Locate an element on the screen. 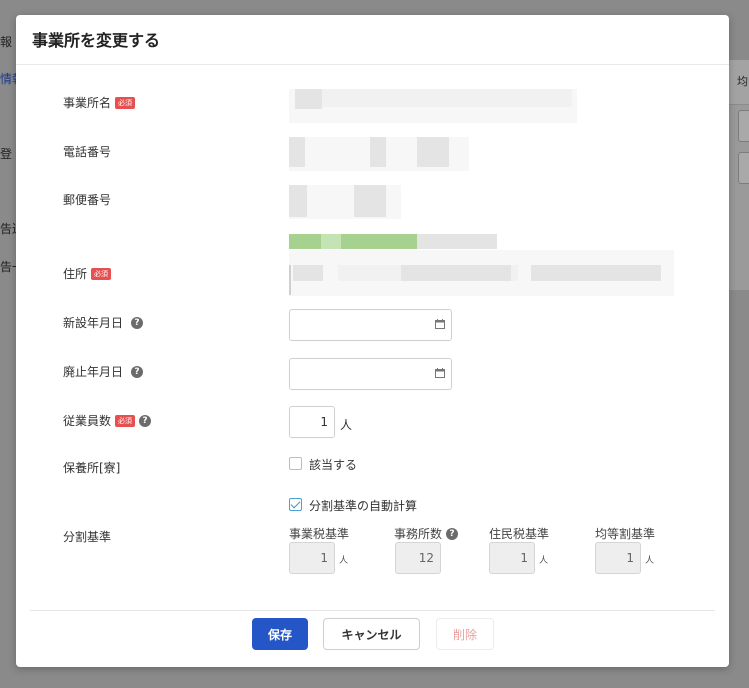 The width and height of the screenshot is (749, 688). office-name-label-text: 事業所名 is located at coordinates (87, 103).